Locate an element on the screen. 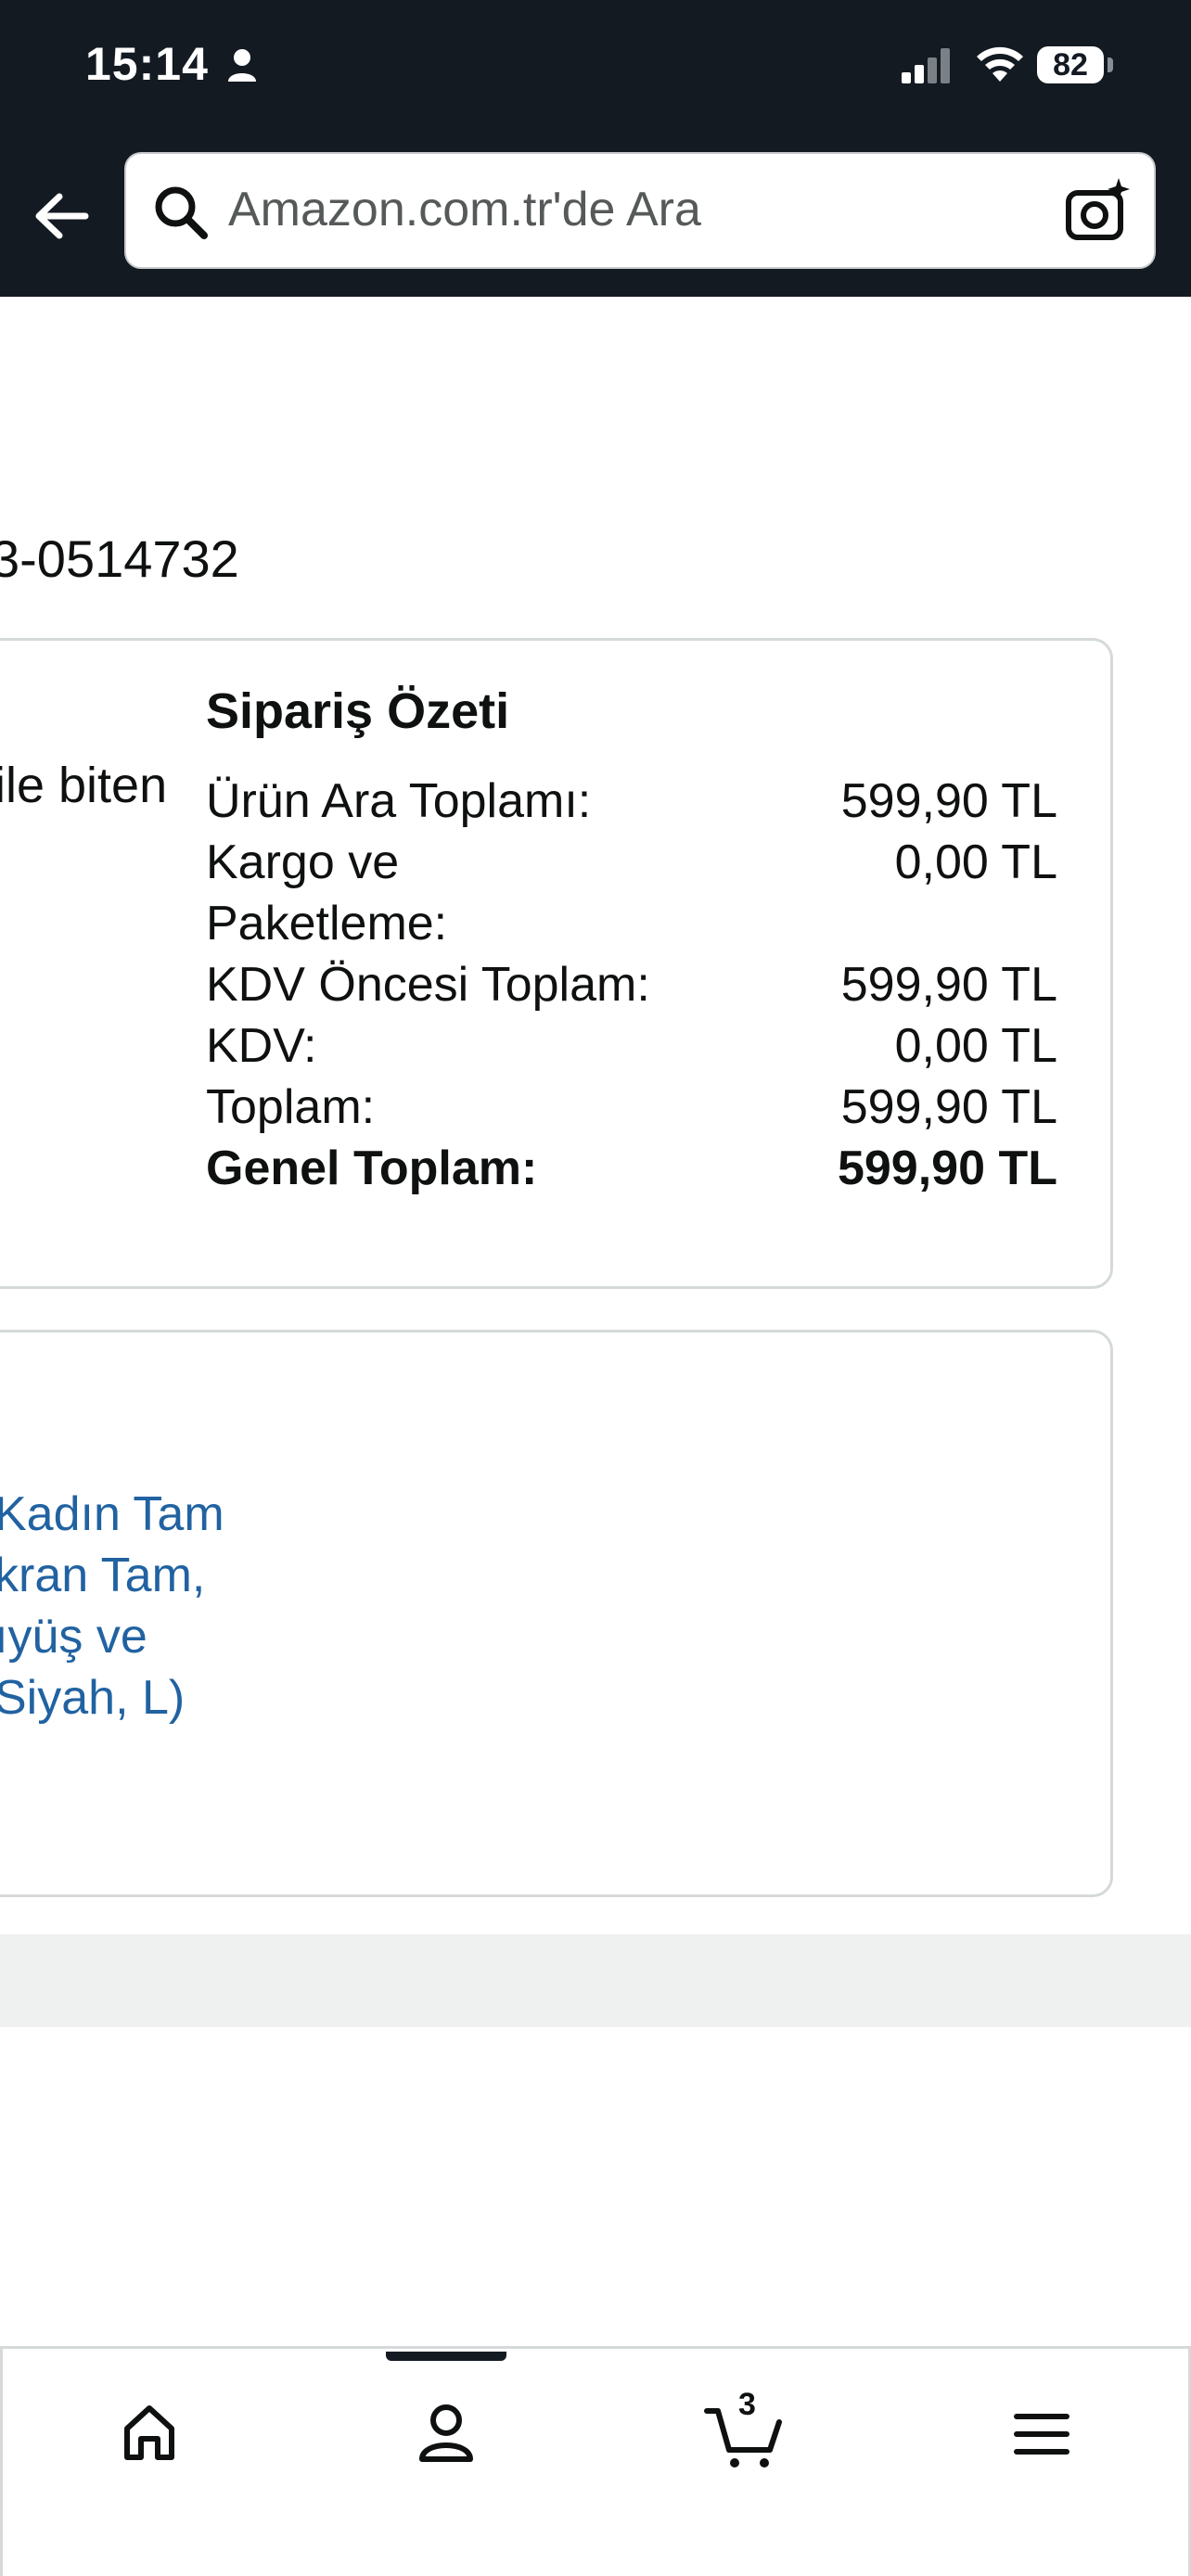 This screenshot has height=2576, width=1191. hamburger-menu-icon is located at coordinates (1041, 2434).